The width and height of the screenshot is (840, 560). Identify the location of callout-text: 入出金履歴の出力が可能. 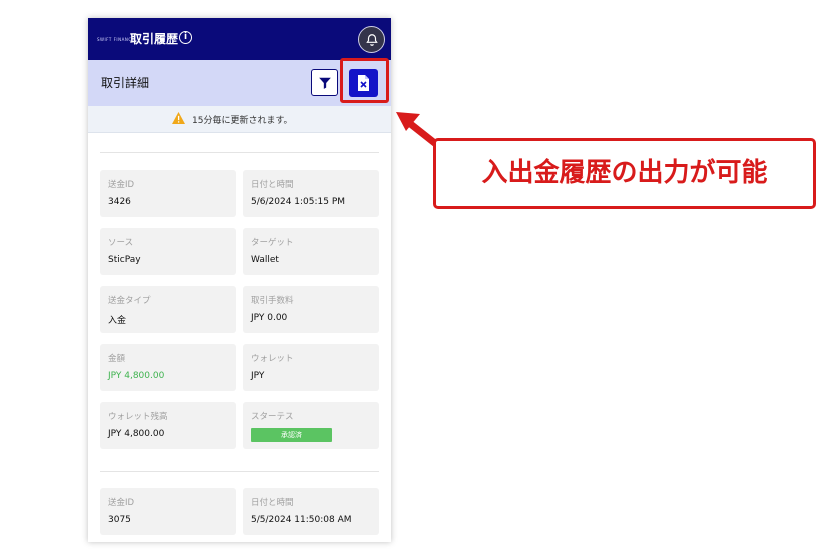
(624, 173).